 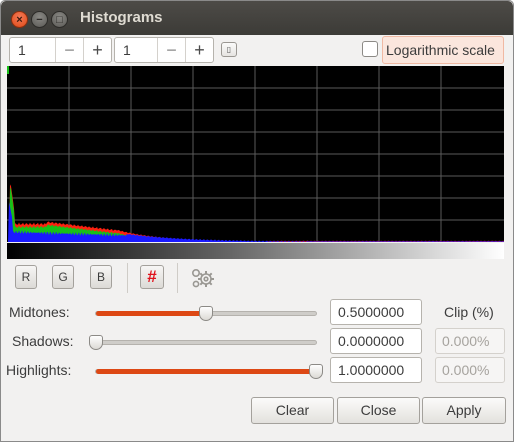 I want to click on blue-channel-toggle: B, so click(x=101, y=277).